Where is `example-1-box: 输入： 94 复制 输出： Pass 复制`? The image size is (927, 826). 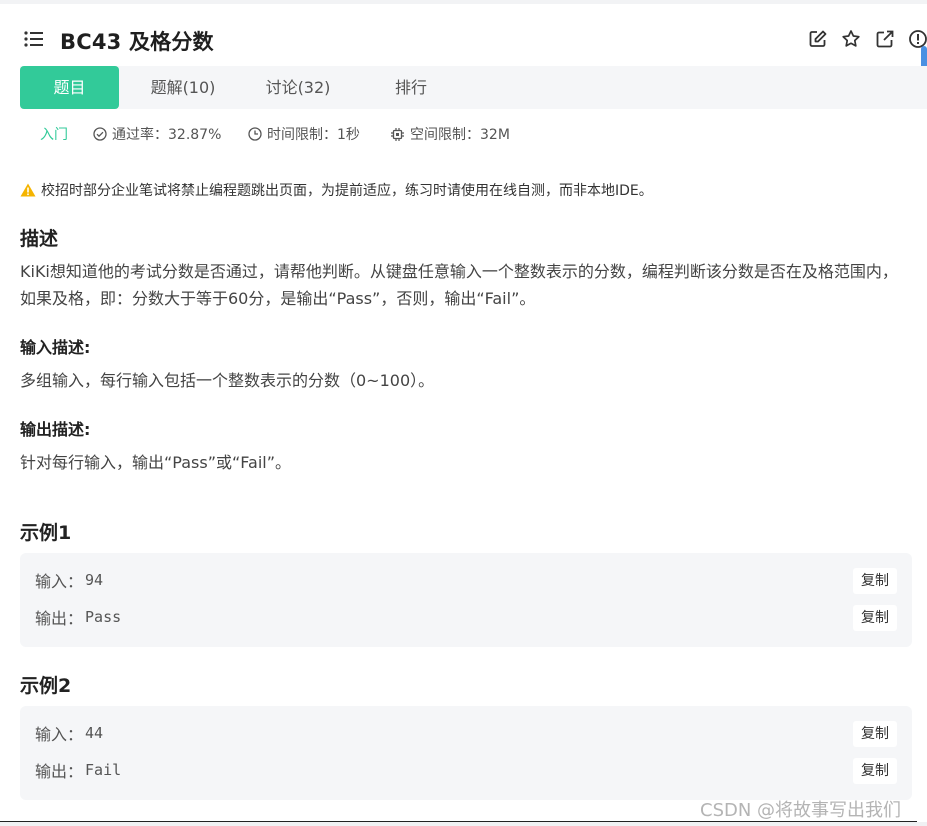 example-1-box: 输入： 94 复制 输出： Pass 复制 is located at coordinates (466, 600).